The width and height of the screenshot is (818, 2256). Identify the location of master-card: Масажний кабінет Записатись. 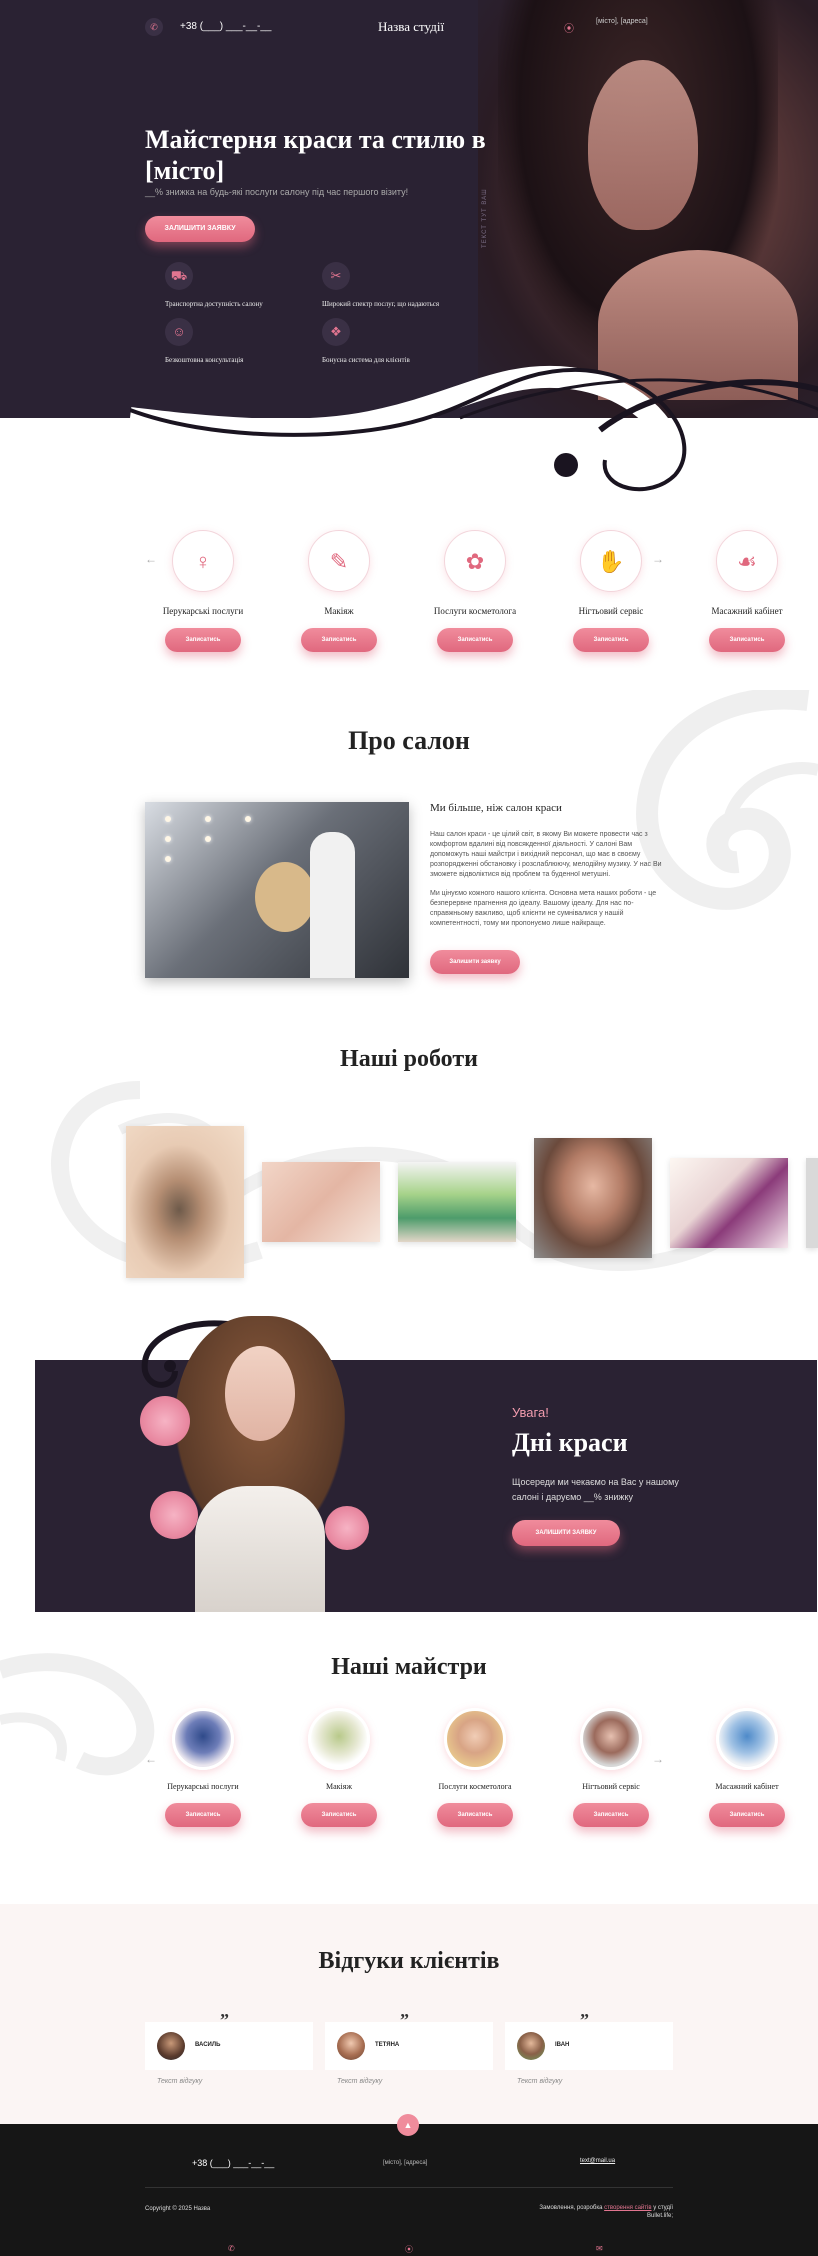
(747, 1767).